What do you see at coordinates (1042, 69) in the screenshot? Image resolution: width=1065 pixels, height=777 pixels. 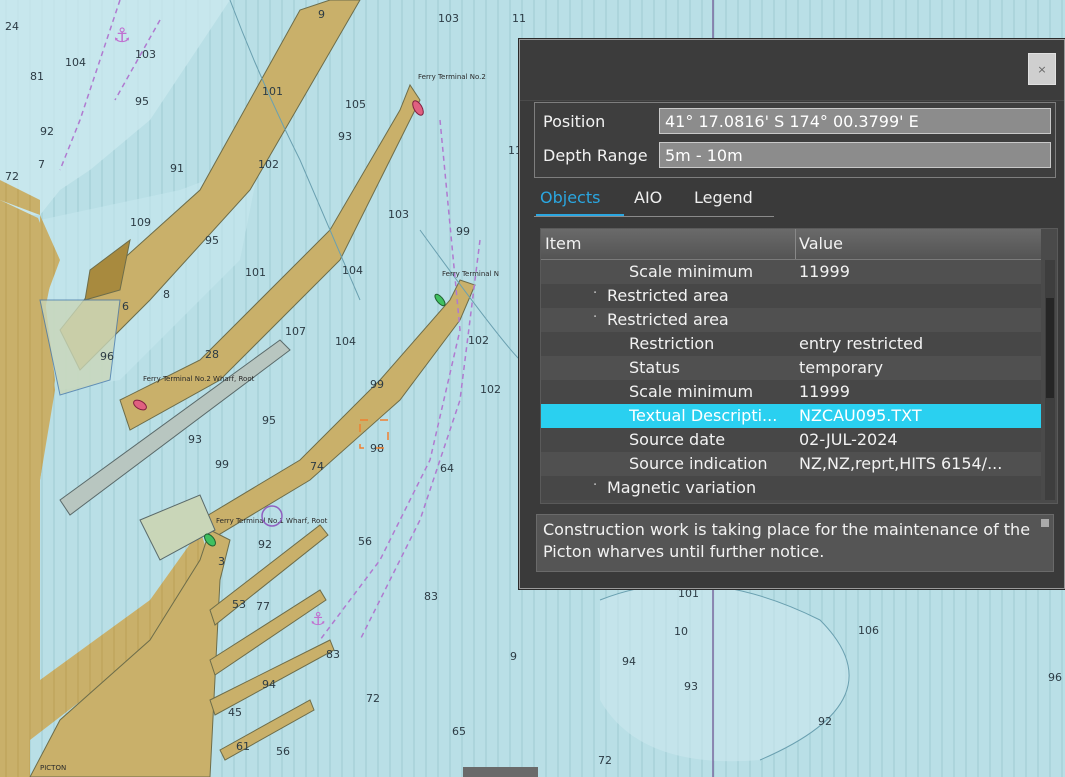 I see `close-button: ×` at bounding box center [1042, 69].